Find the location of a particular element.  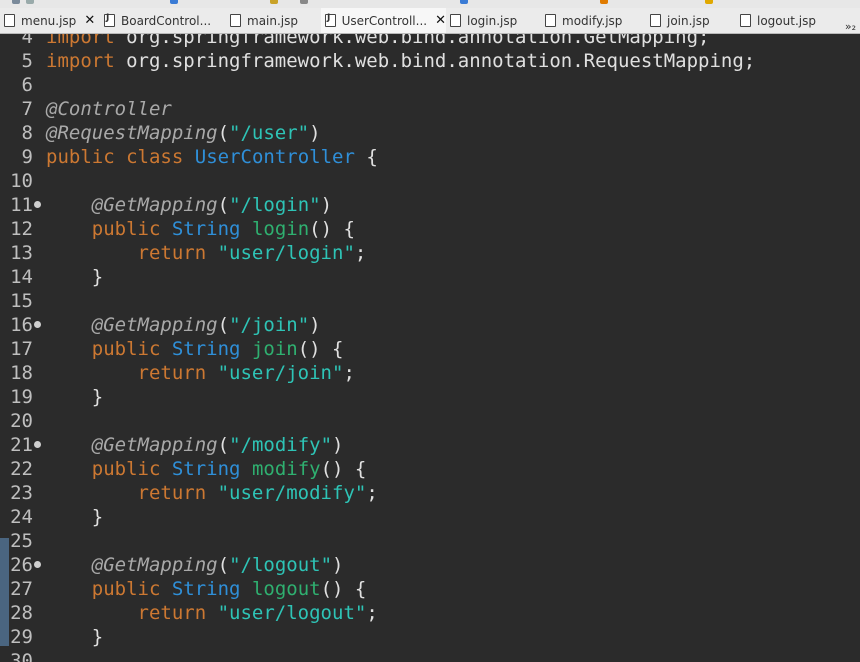

code-text: @RequestMapping("/user") is located at coordinates (183, 133).